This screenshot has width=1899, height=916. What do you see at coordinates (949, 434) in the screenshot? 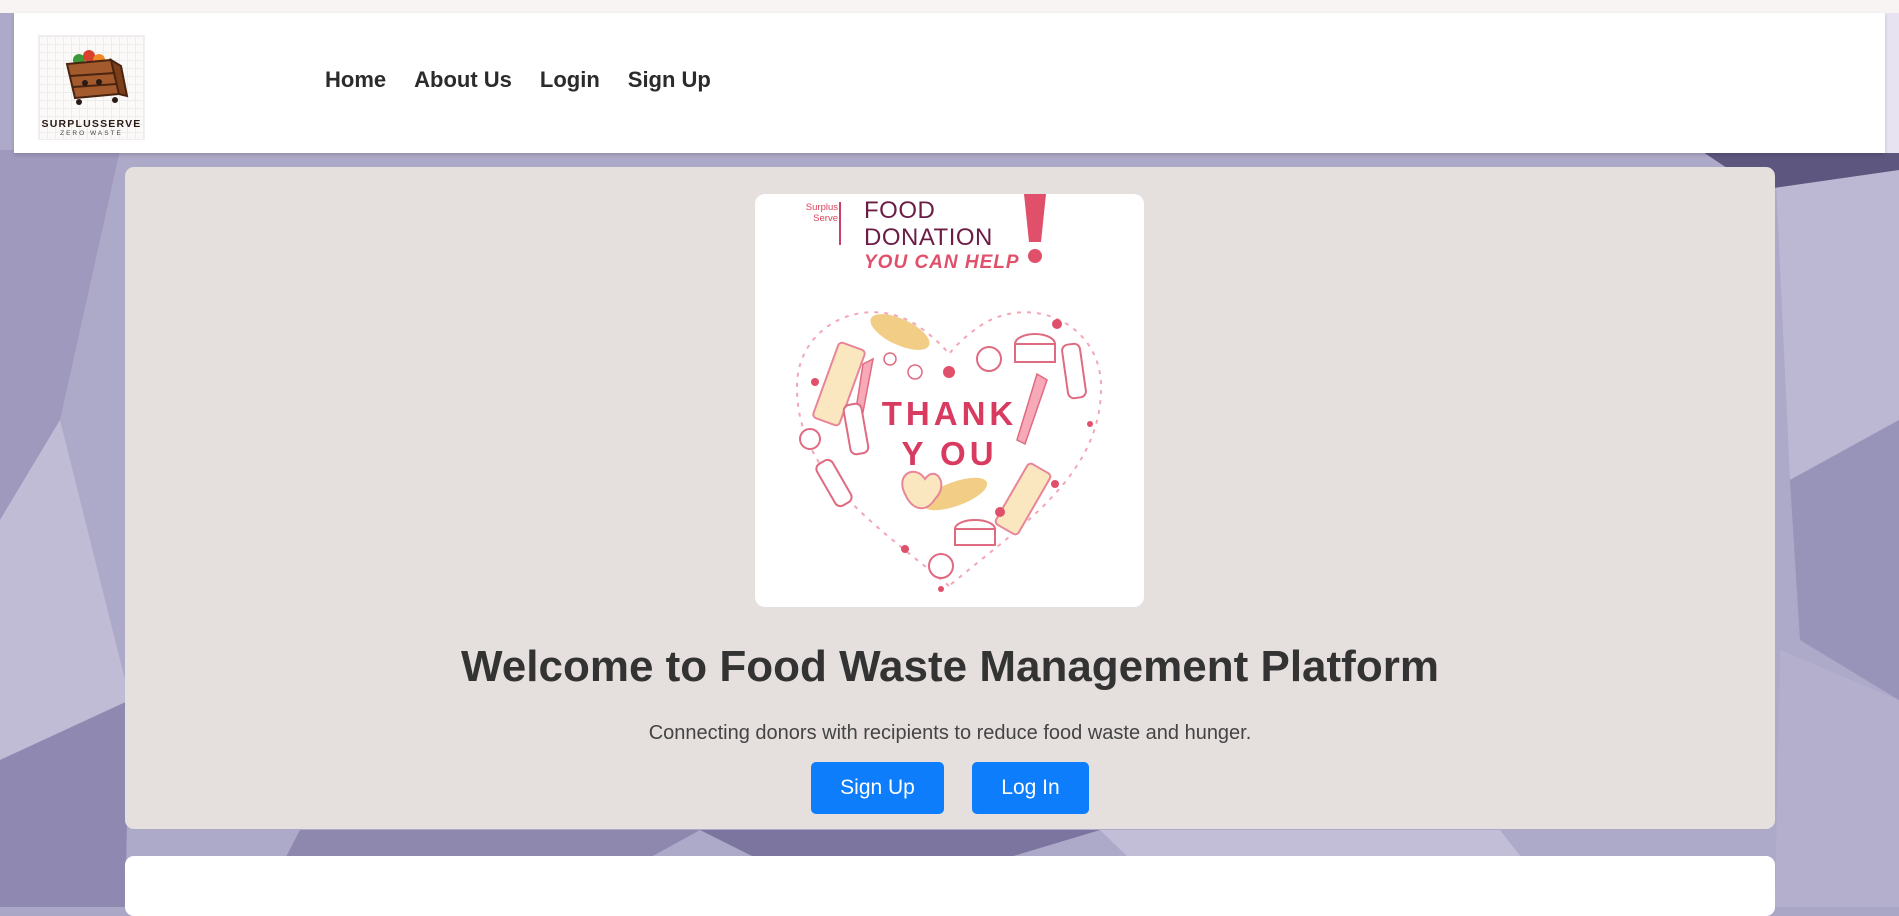
I see `poster-thank-you: THANK Y OU` at bounding box center [949, 434].